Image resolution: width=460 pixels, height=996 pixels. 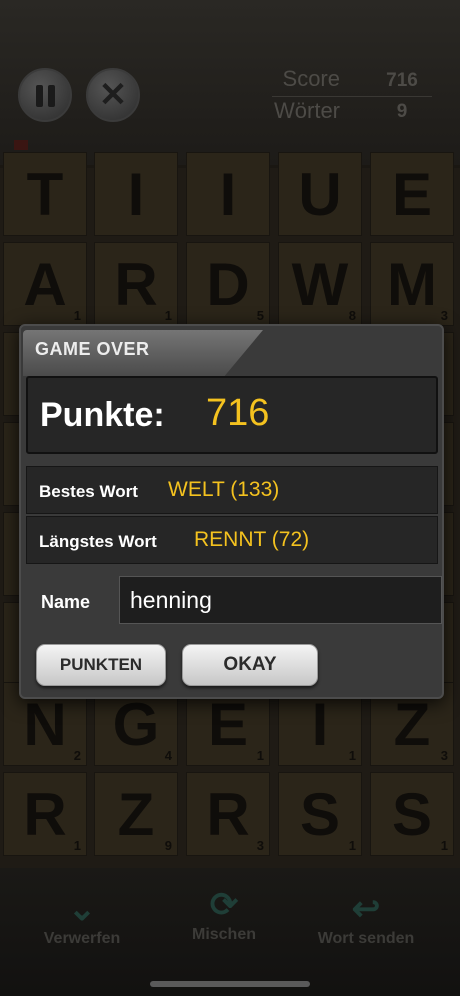 I want to click on letter-tile: U, so click(x=320, y=194).